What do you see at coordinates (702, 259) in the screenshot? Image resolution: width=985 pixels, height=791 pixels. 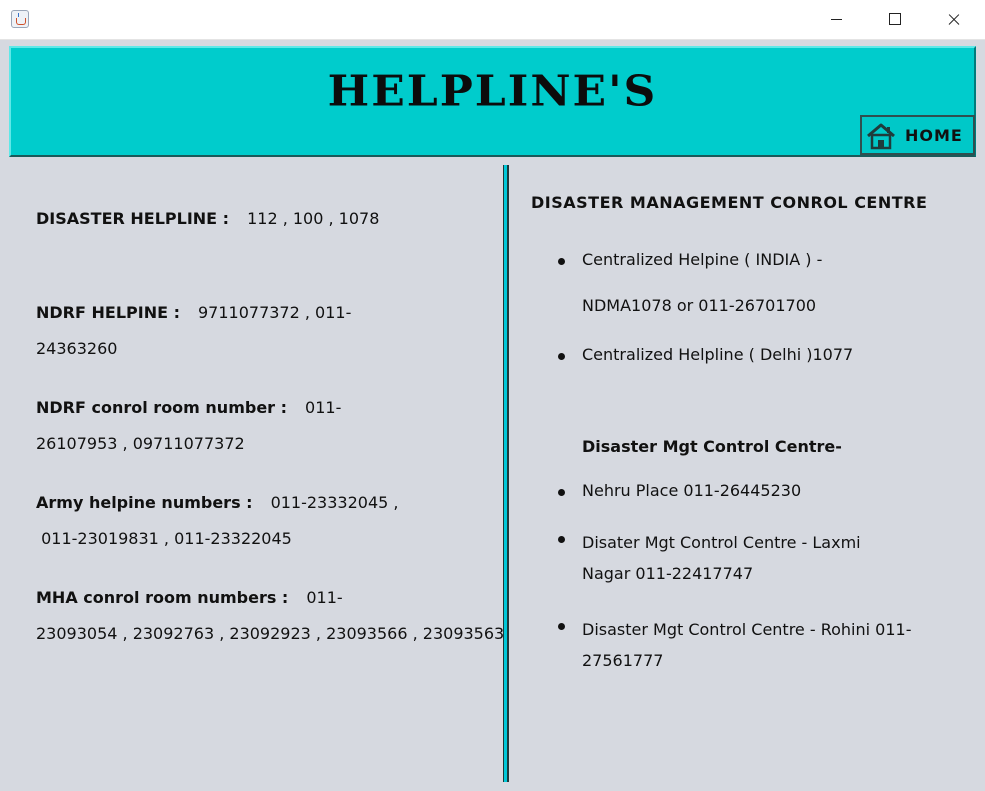 I see `item-text: Centralized Helpine ( INDIA ) -` at bounding box center [702, 259].